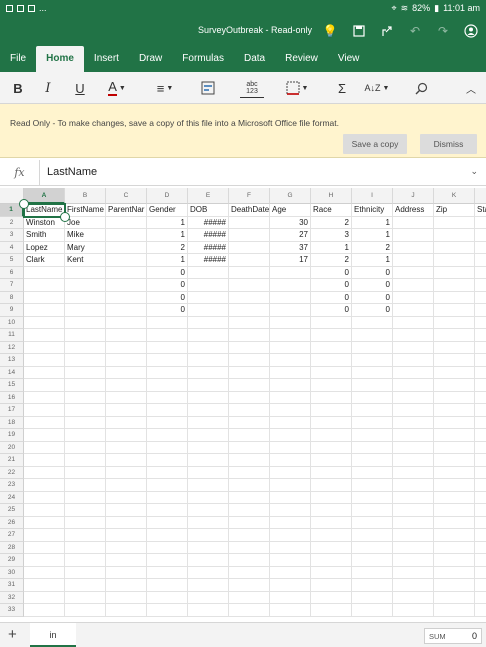  I want to click on row-header: 6, so click(12, 272).